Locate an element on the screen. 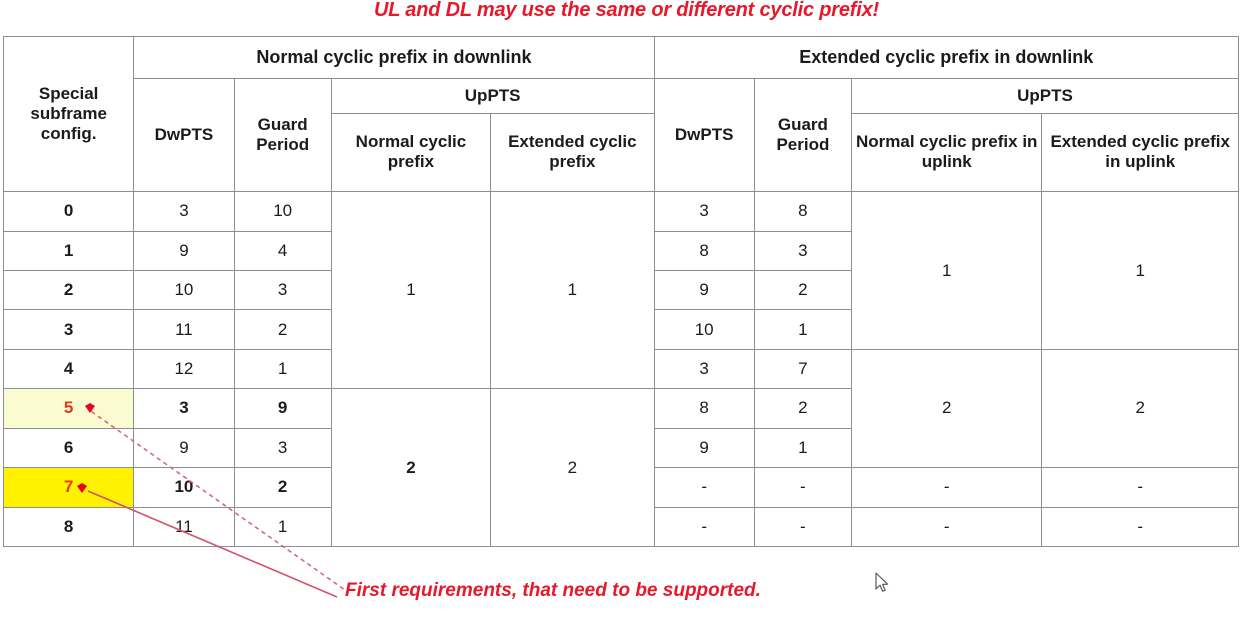 Image resolution: width=1253 pixels, height=618 pixels. cell-edl-dwpts-7: - is located at coordinates (704, 487).